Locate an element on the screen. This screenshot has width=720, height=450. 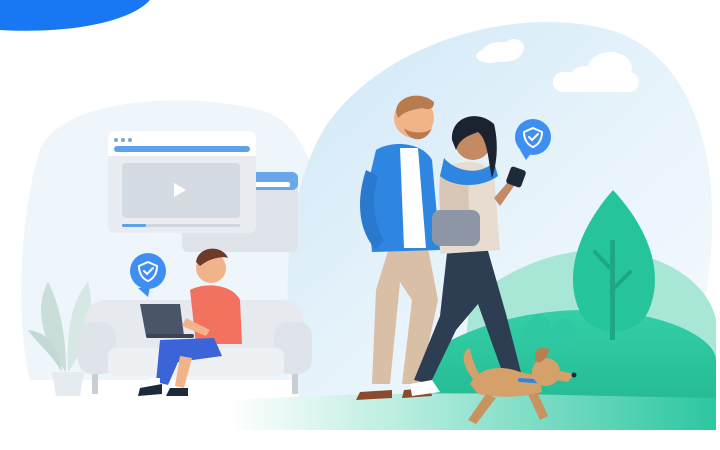
browser-window-front is located at coordinates (182, 182).